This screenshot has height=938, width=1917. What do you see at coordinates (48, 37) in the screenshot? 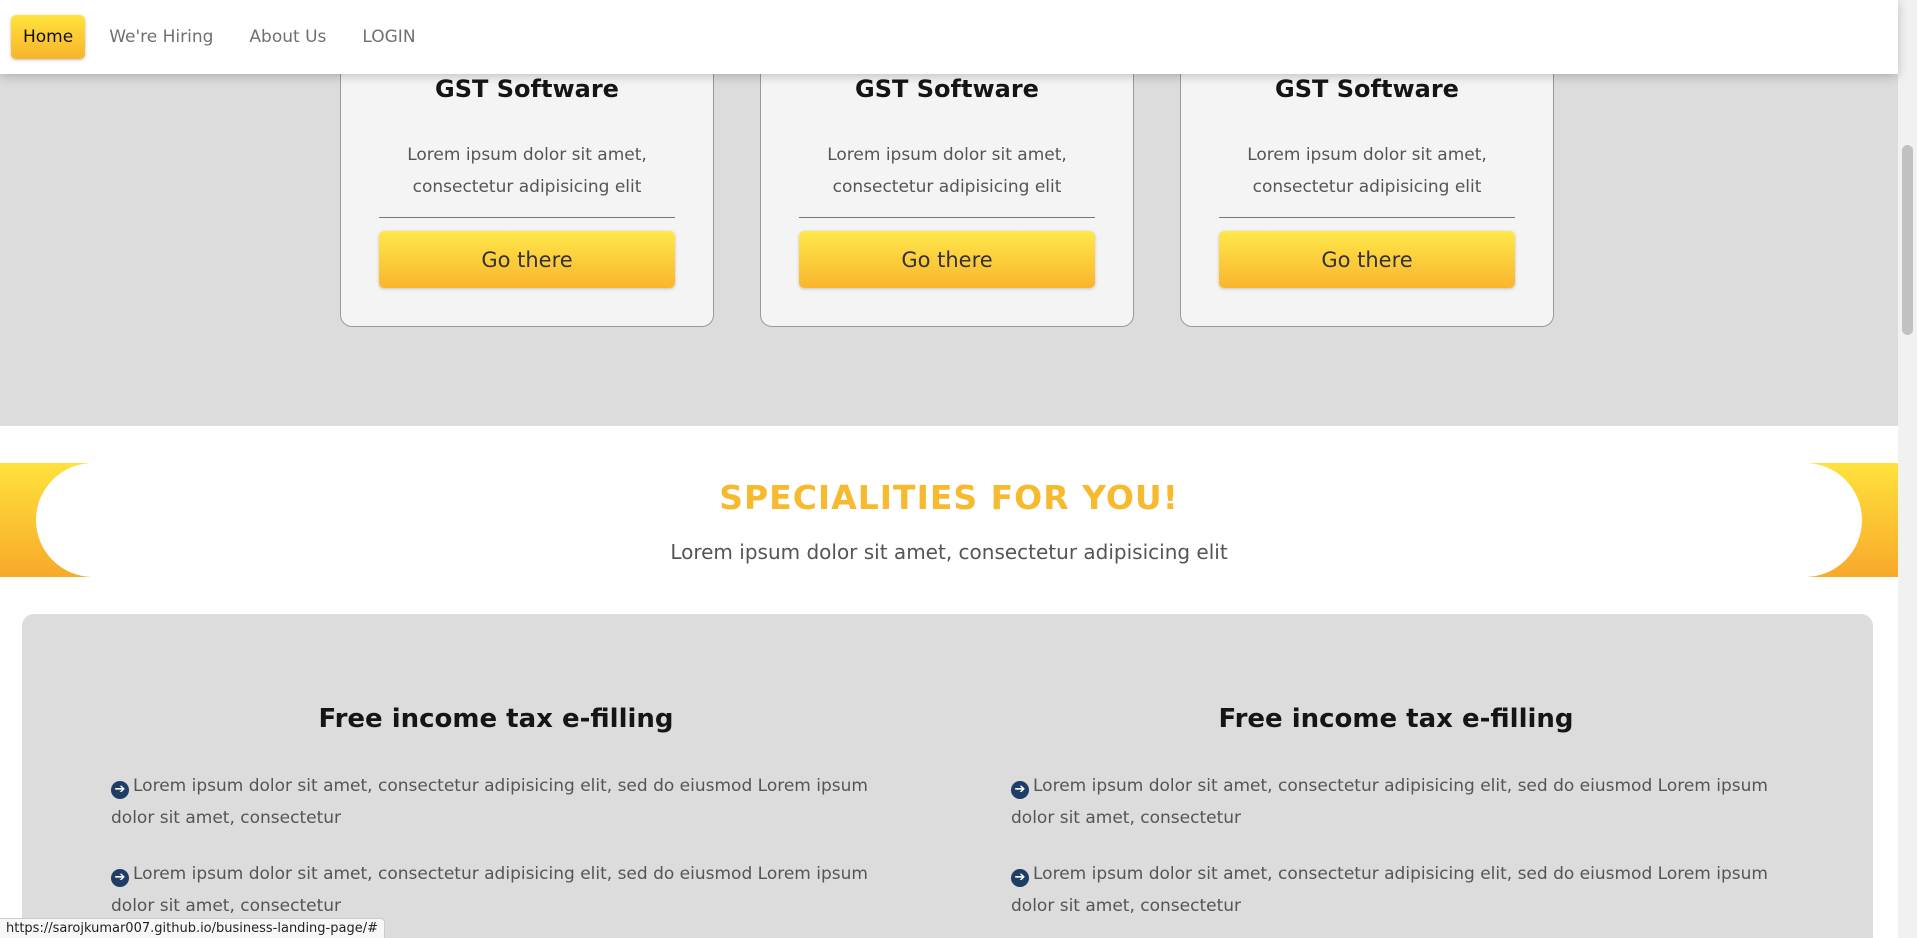
I see `nav-home: Home` at bounding box center [48, 37].